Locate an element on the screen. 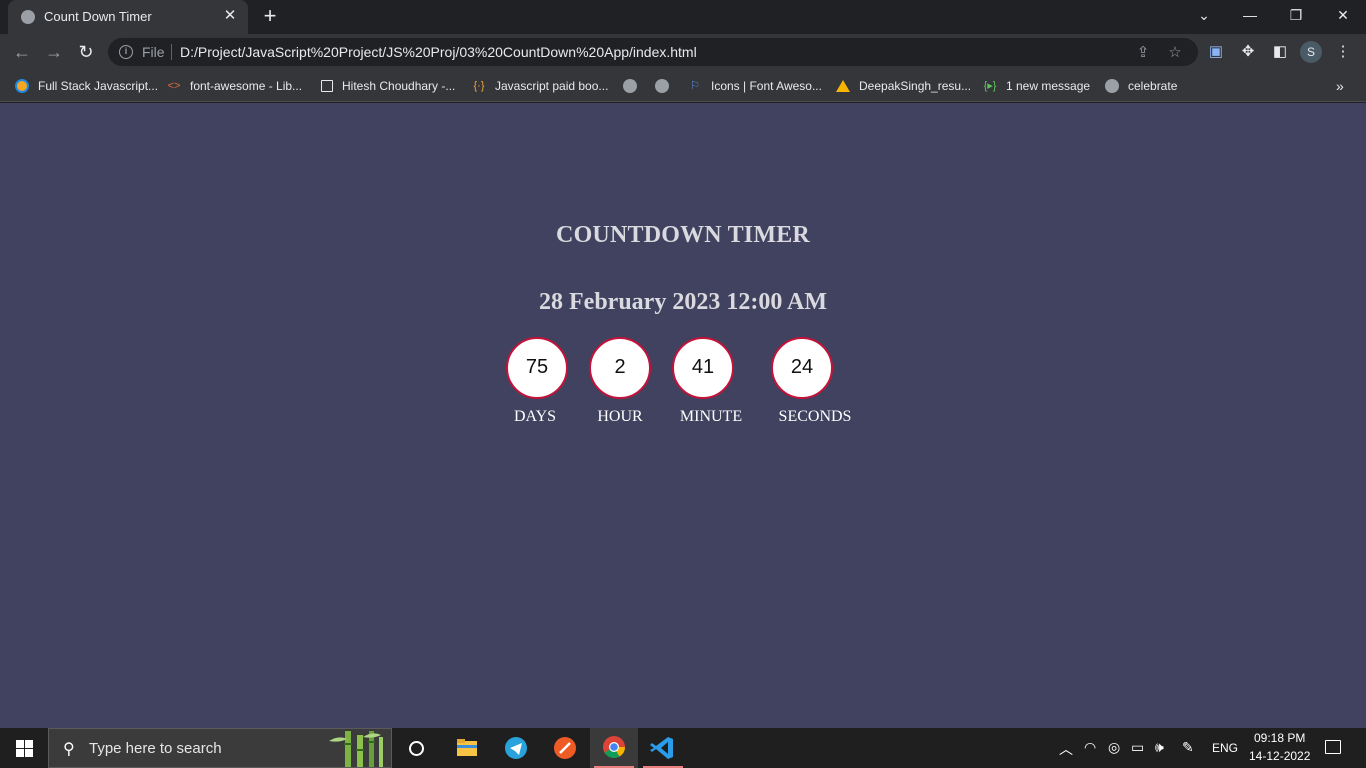 The image size is (1366, 768). windows-start-icon is located at coordinates (24, 748).